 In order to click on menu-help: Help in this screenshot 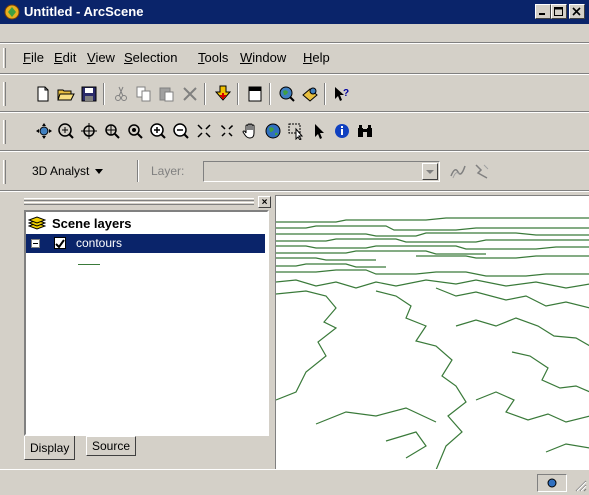, I will do `click(316, 58)`.